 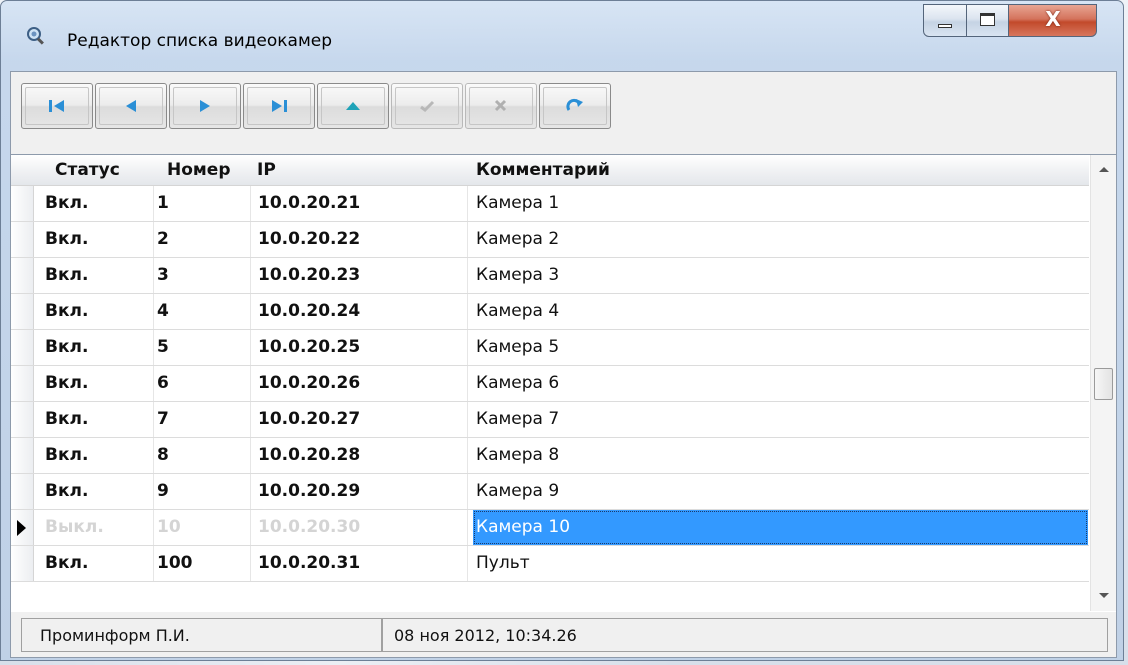 What do you see at coordinates (74, 527) in the screenshot?
I see `status-cell: Выкл.` at bounding box center [74, 527].